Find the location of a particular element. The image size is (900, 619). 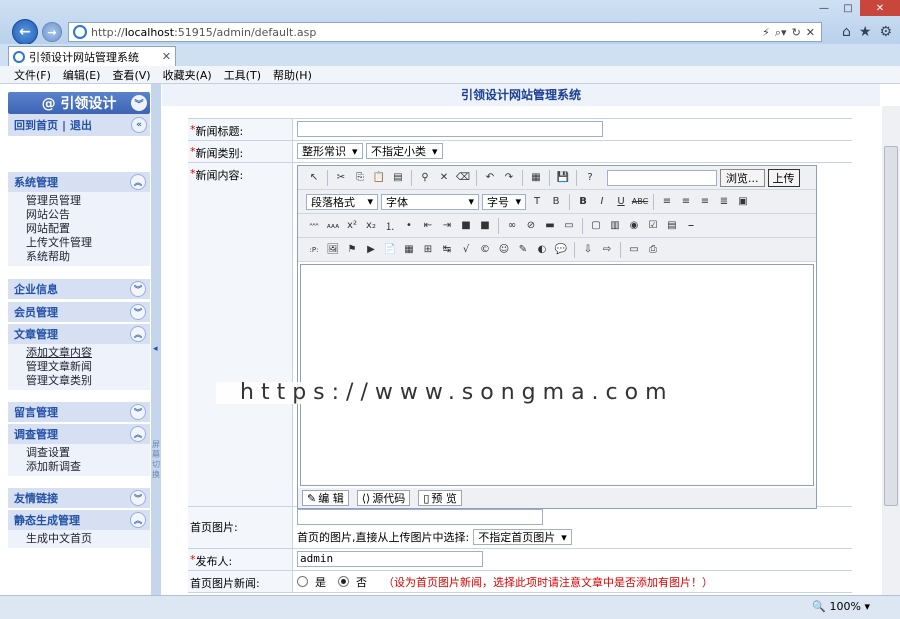

home-icon: ⌂ is located at coordinates (846, 32).